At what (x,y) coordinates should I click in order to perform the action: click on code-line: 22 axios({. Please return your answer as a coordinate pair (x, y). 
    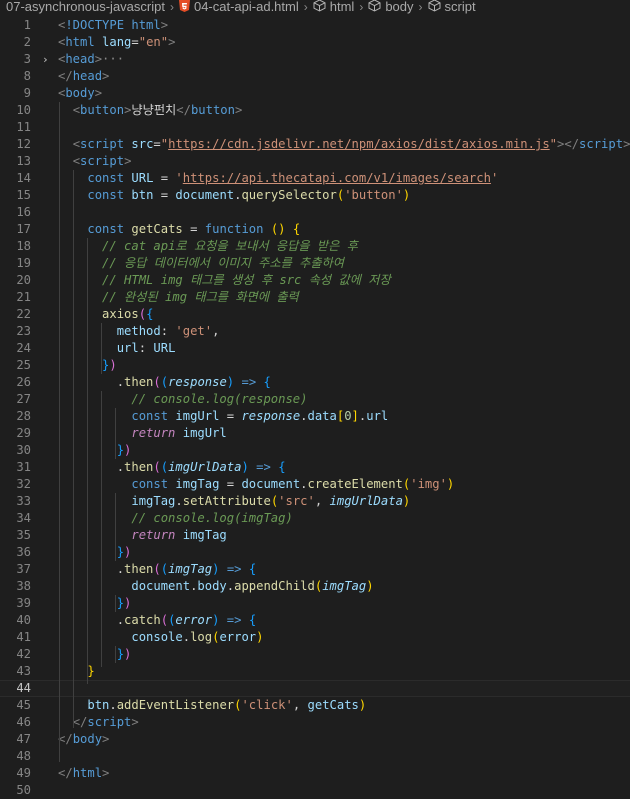
    Looking at the image, I should click on (315, 314).